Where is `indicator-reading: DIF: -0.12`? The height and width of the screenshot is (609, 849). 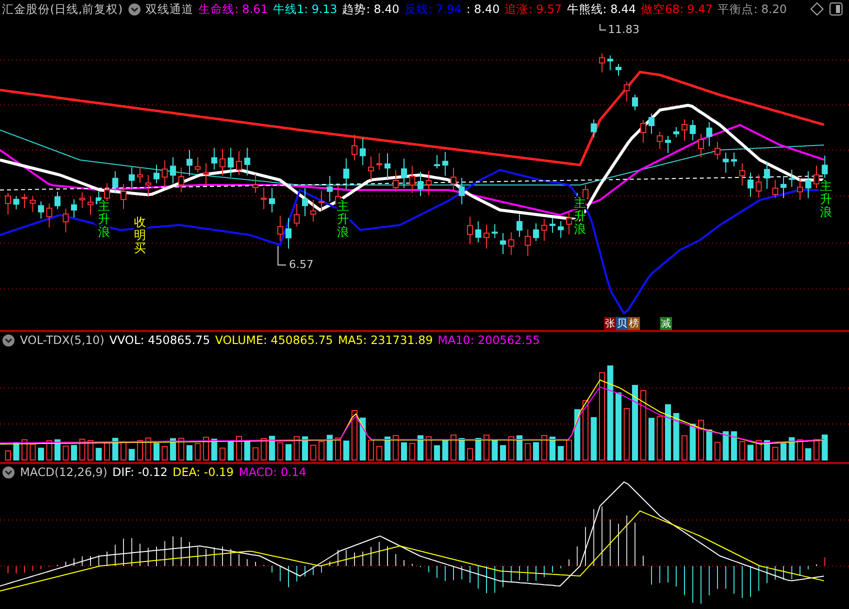
indicator-reading: DIF: -0.12 is located at coordinates (140, 472).